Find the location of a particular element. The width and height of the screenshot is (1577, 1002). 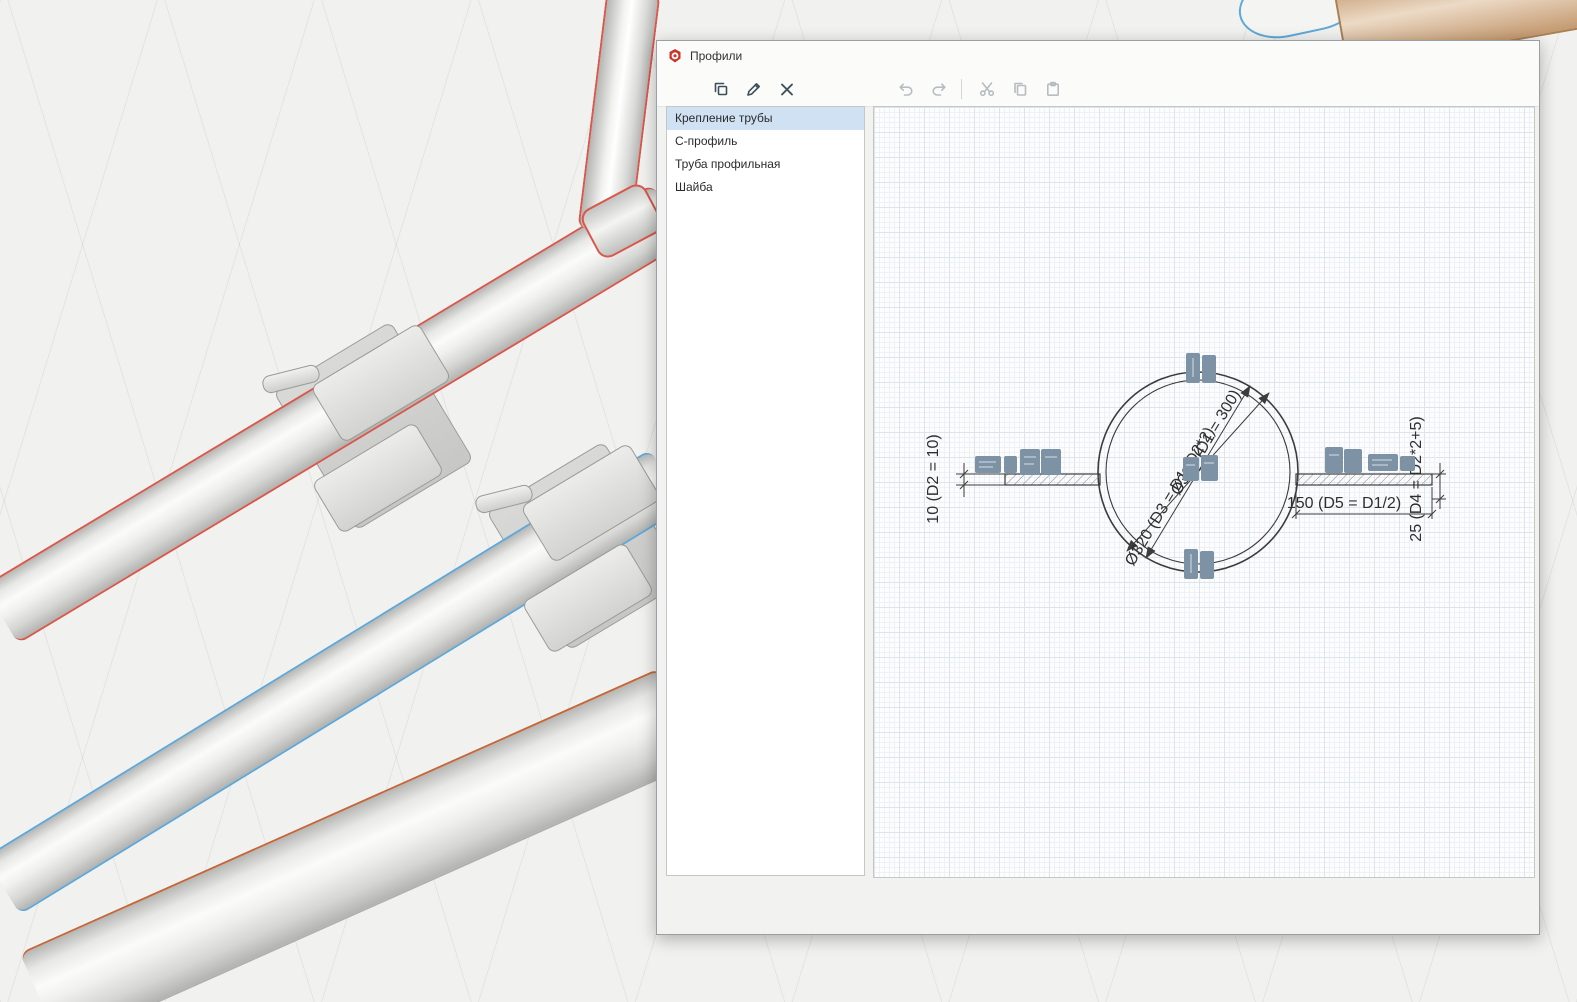

dimension-d2-text: 10 (D2 = 10) is located at coordinates (933, 478).